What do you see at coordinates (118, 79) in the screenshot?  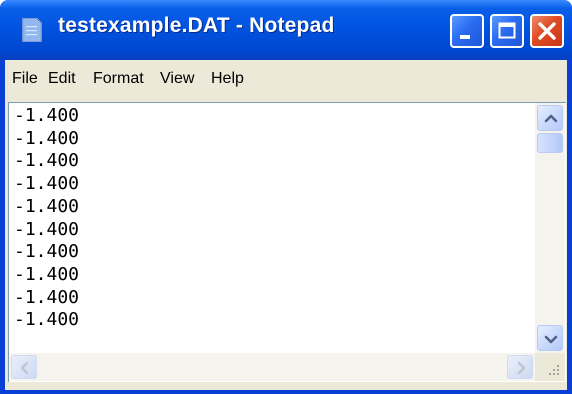 I see `menu-format: Format` at bounding box center [118, 79].